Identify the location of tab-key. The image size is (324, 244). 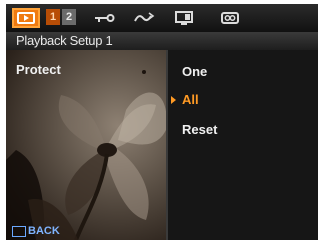
(104, 18).